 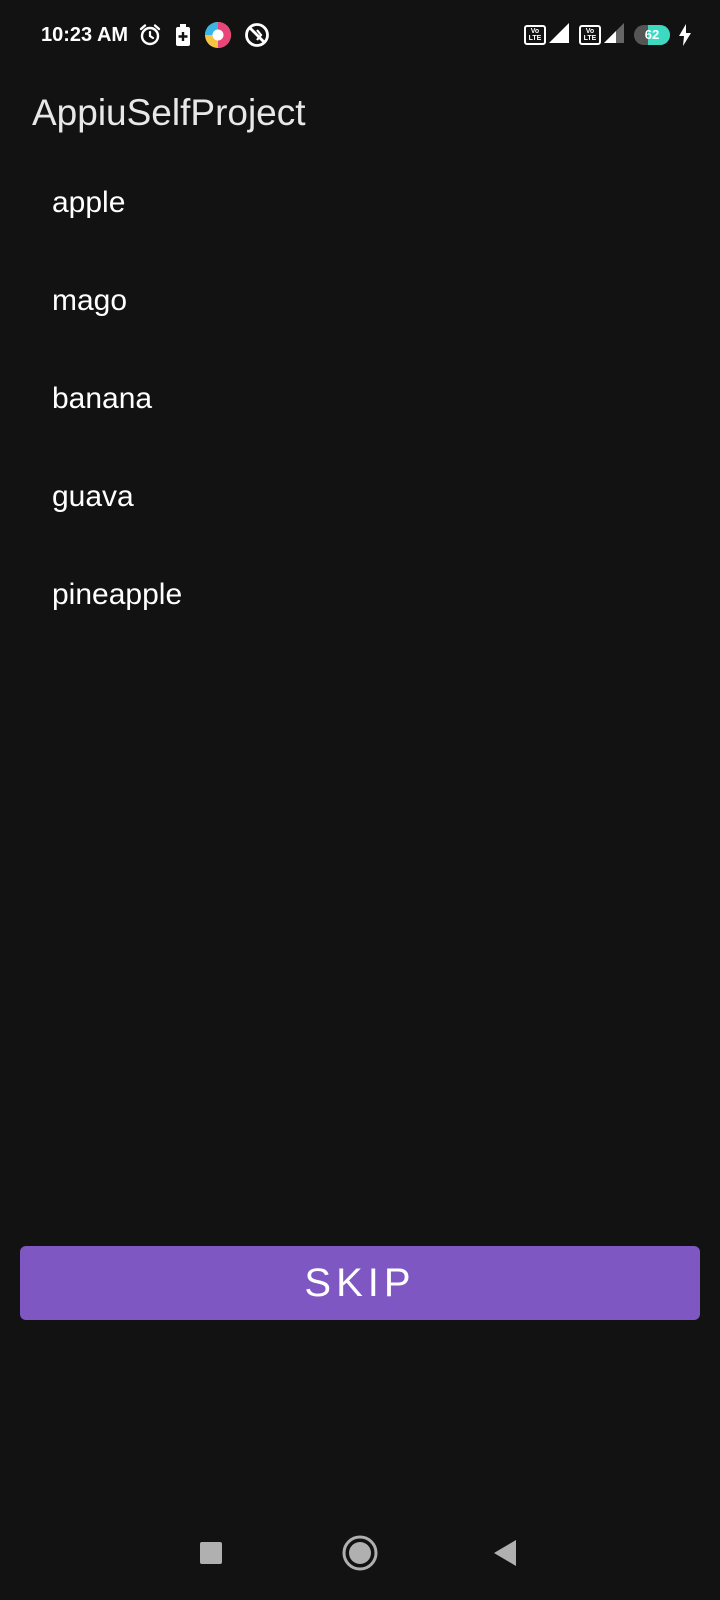 I want to click on volte-icon-sim2: Vo LTE, so click(x=590, y=35).